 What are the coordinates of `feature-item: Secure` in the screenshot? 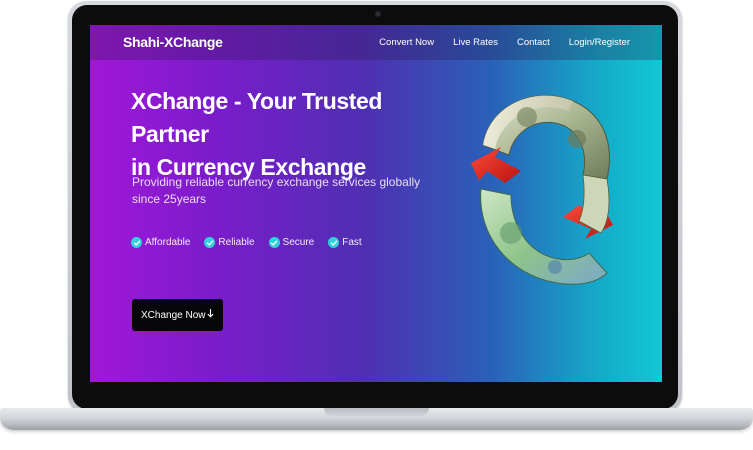 It's located at (291, 242).